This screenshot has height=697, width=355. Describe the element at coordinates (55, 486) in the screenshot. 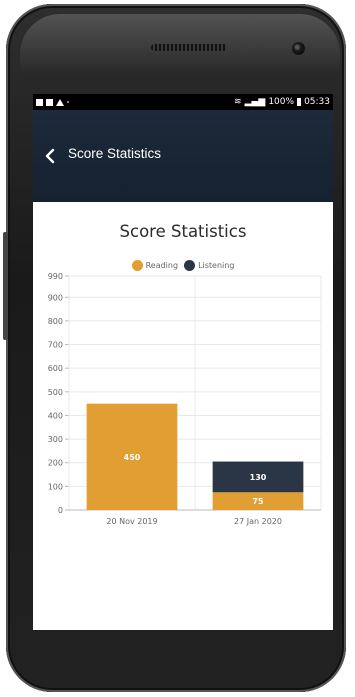

I see `y-tick-label: 100` at that location.